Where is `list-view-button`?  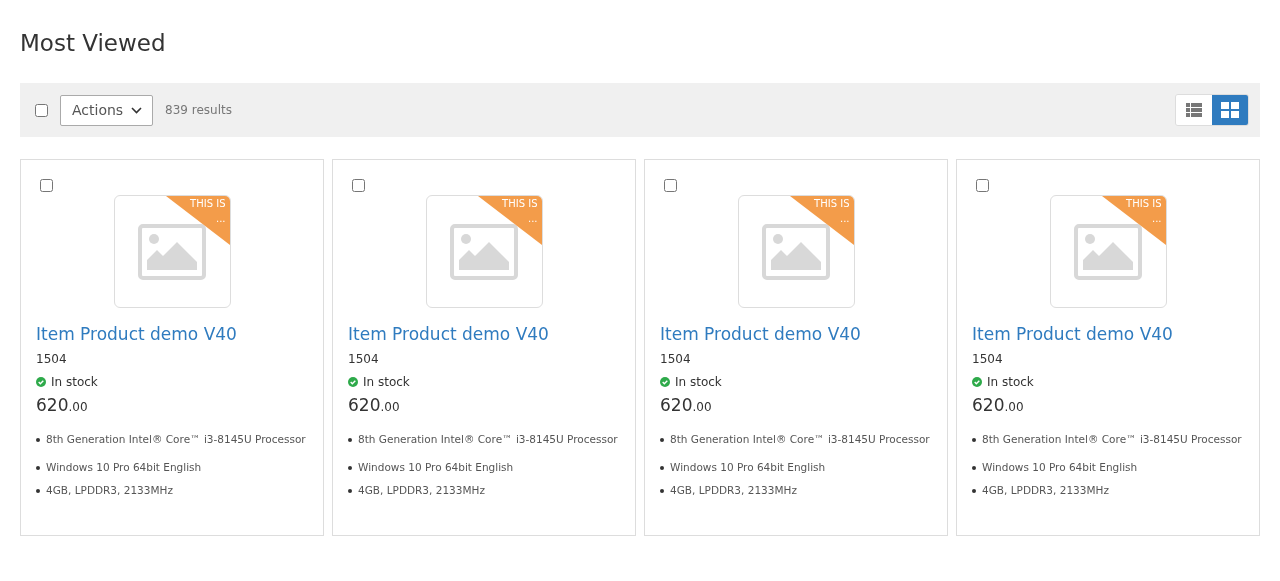
list-view-button is located at coordinates (1194, 110).